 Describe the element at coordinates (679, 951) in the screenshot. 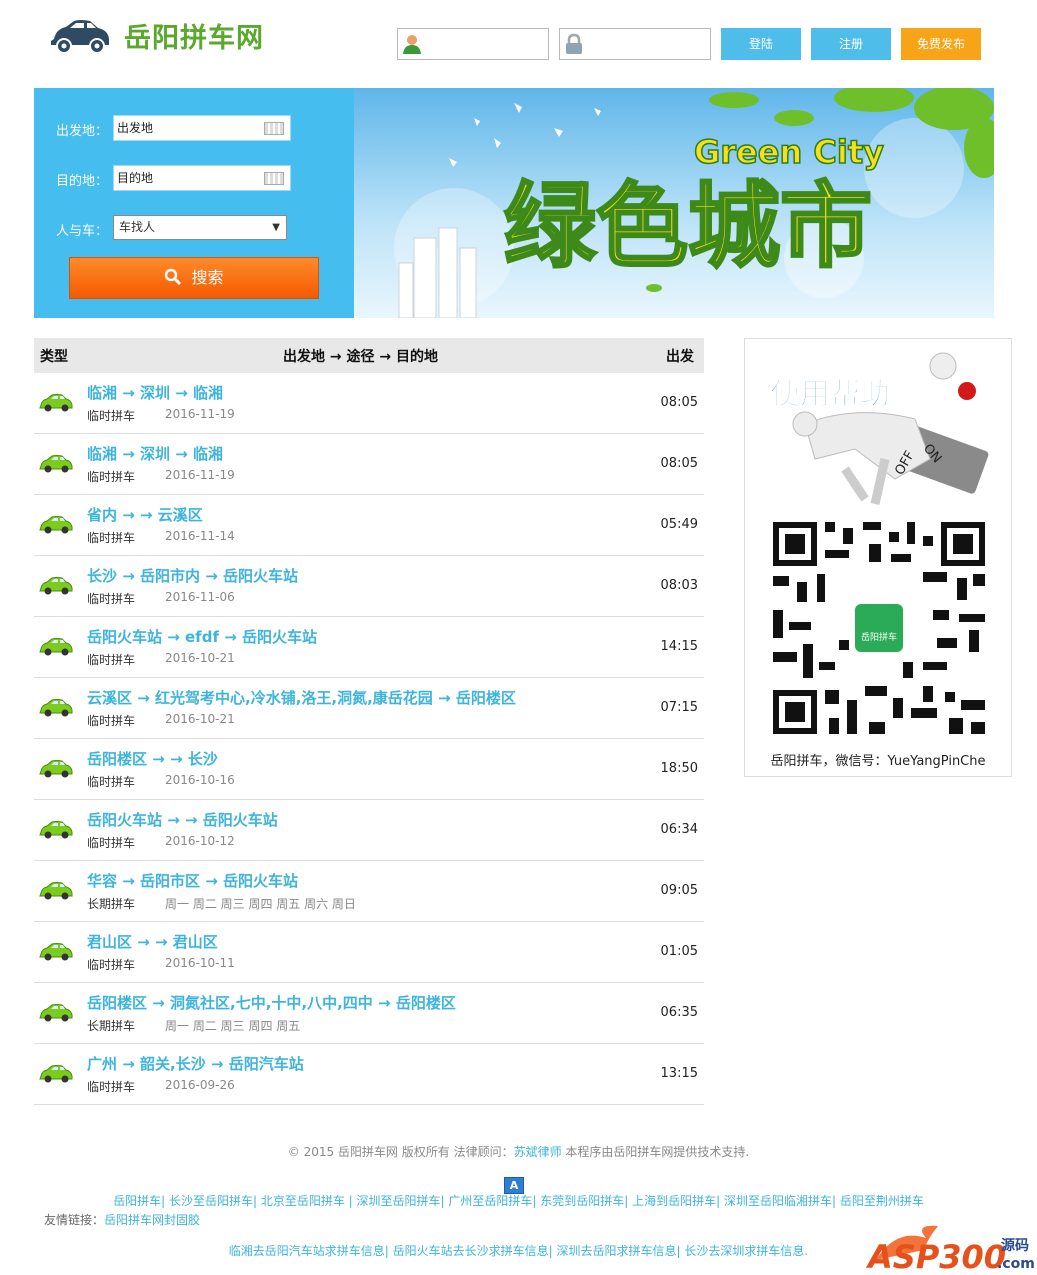

I see `depart-time: 01:05` at that location.